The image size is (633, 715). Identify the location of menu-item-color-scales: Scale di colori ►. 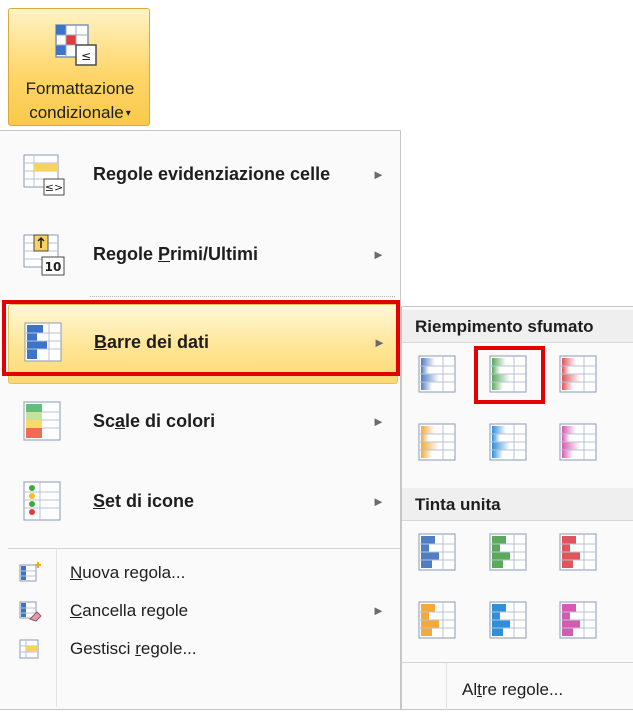
(203, 424).